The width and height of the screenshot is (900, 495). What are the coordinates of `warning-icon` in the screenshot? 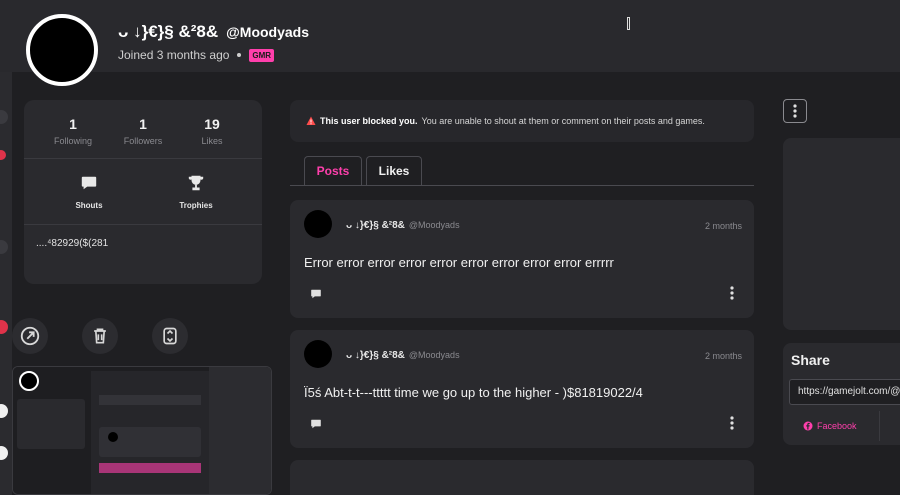 It's located at (311, 120).